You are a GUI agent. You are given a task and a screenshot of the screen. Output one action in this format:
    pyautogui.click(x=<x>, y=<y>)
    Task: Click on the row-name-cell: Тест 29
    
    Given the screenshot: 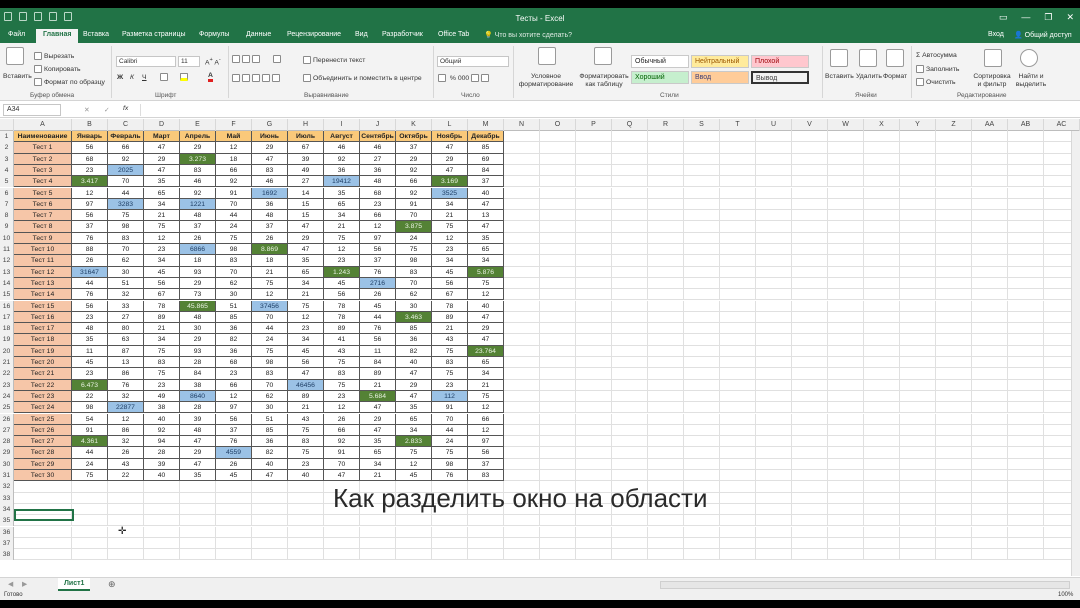 What is the action you would take?
    pyautogui.click(x=43, y=464)
    